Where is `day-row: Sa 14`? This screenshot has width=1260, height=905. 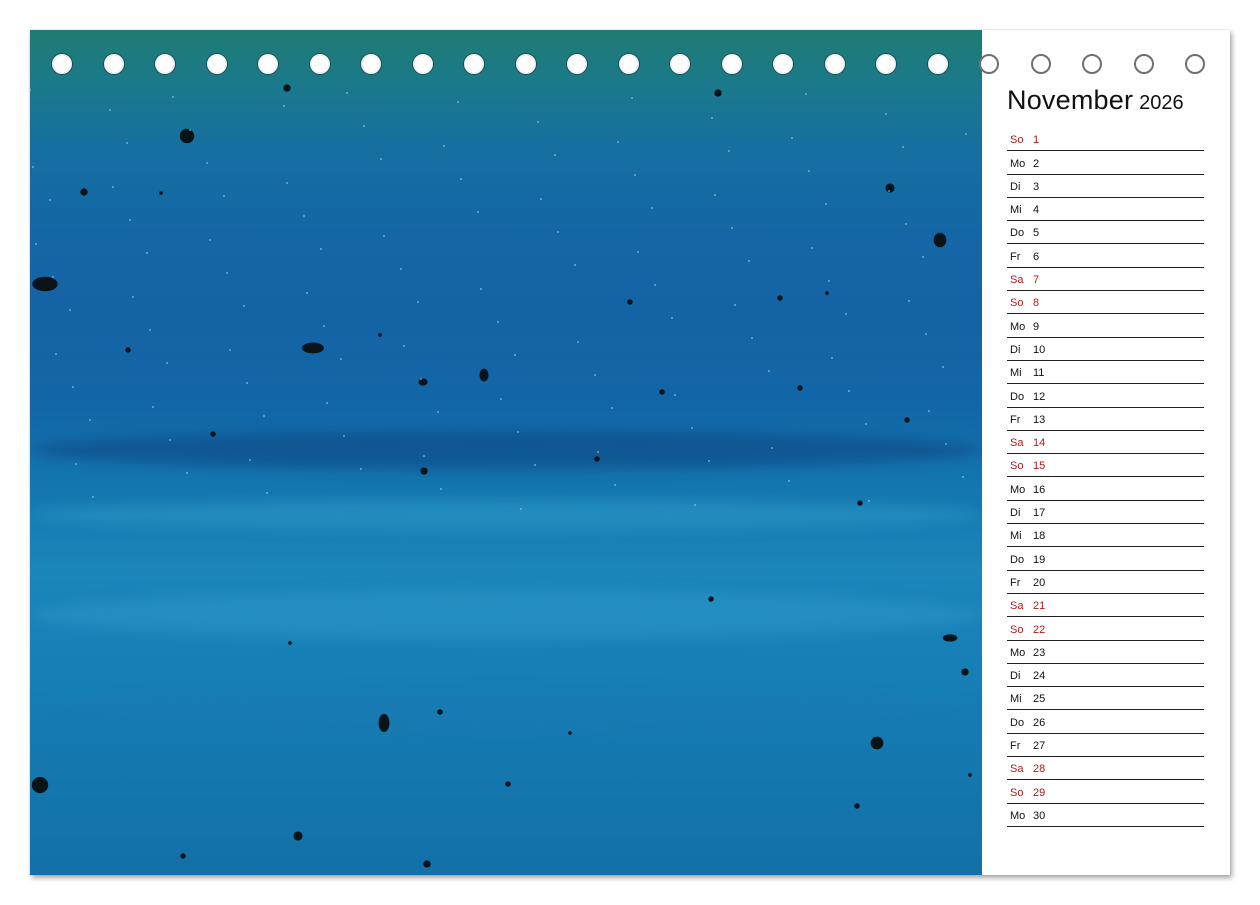
day-row: Sa 14 is located at coordinates (1105, 443).